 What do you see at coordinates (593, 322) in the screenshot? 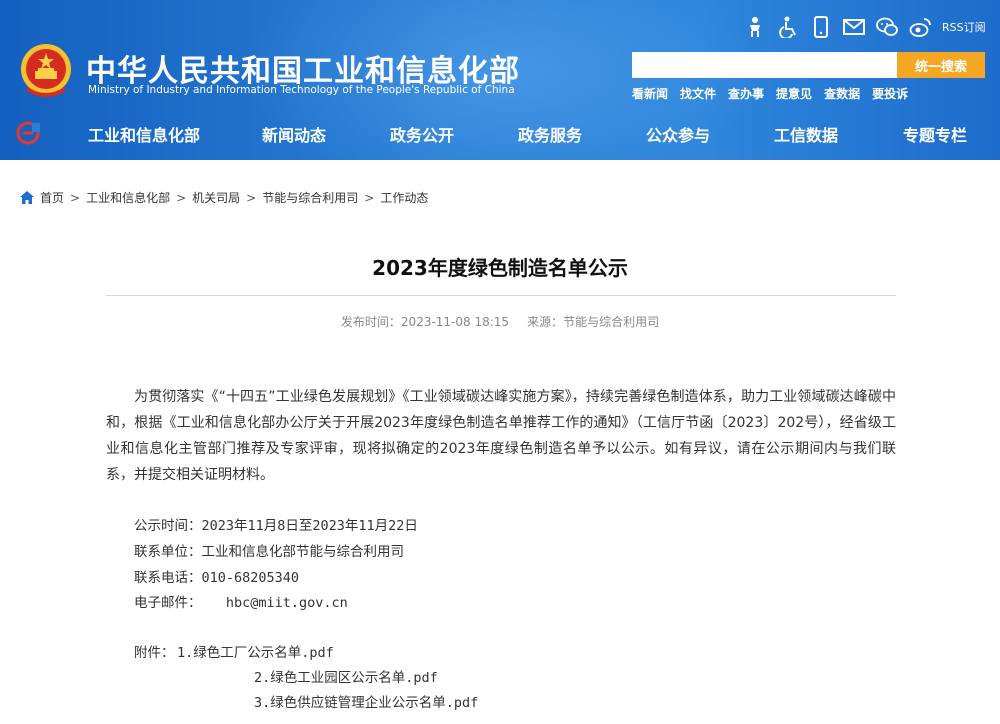
I see `article-source: 来源：节能与综合利用司` at bounding box center [593, 322].